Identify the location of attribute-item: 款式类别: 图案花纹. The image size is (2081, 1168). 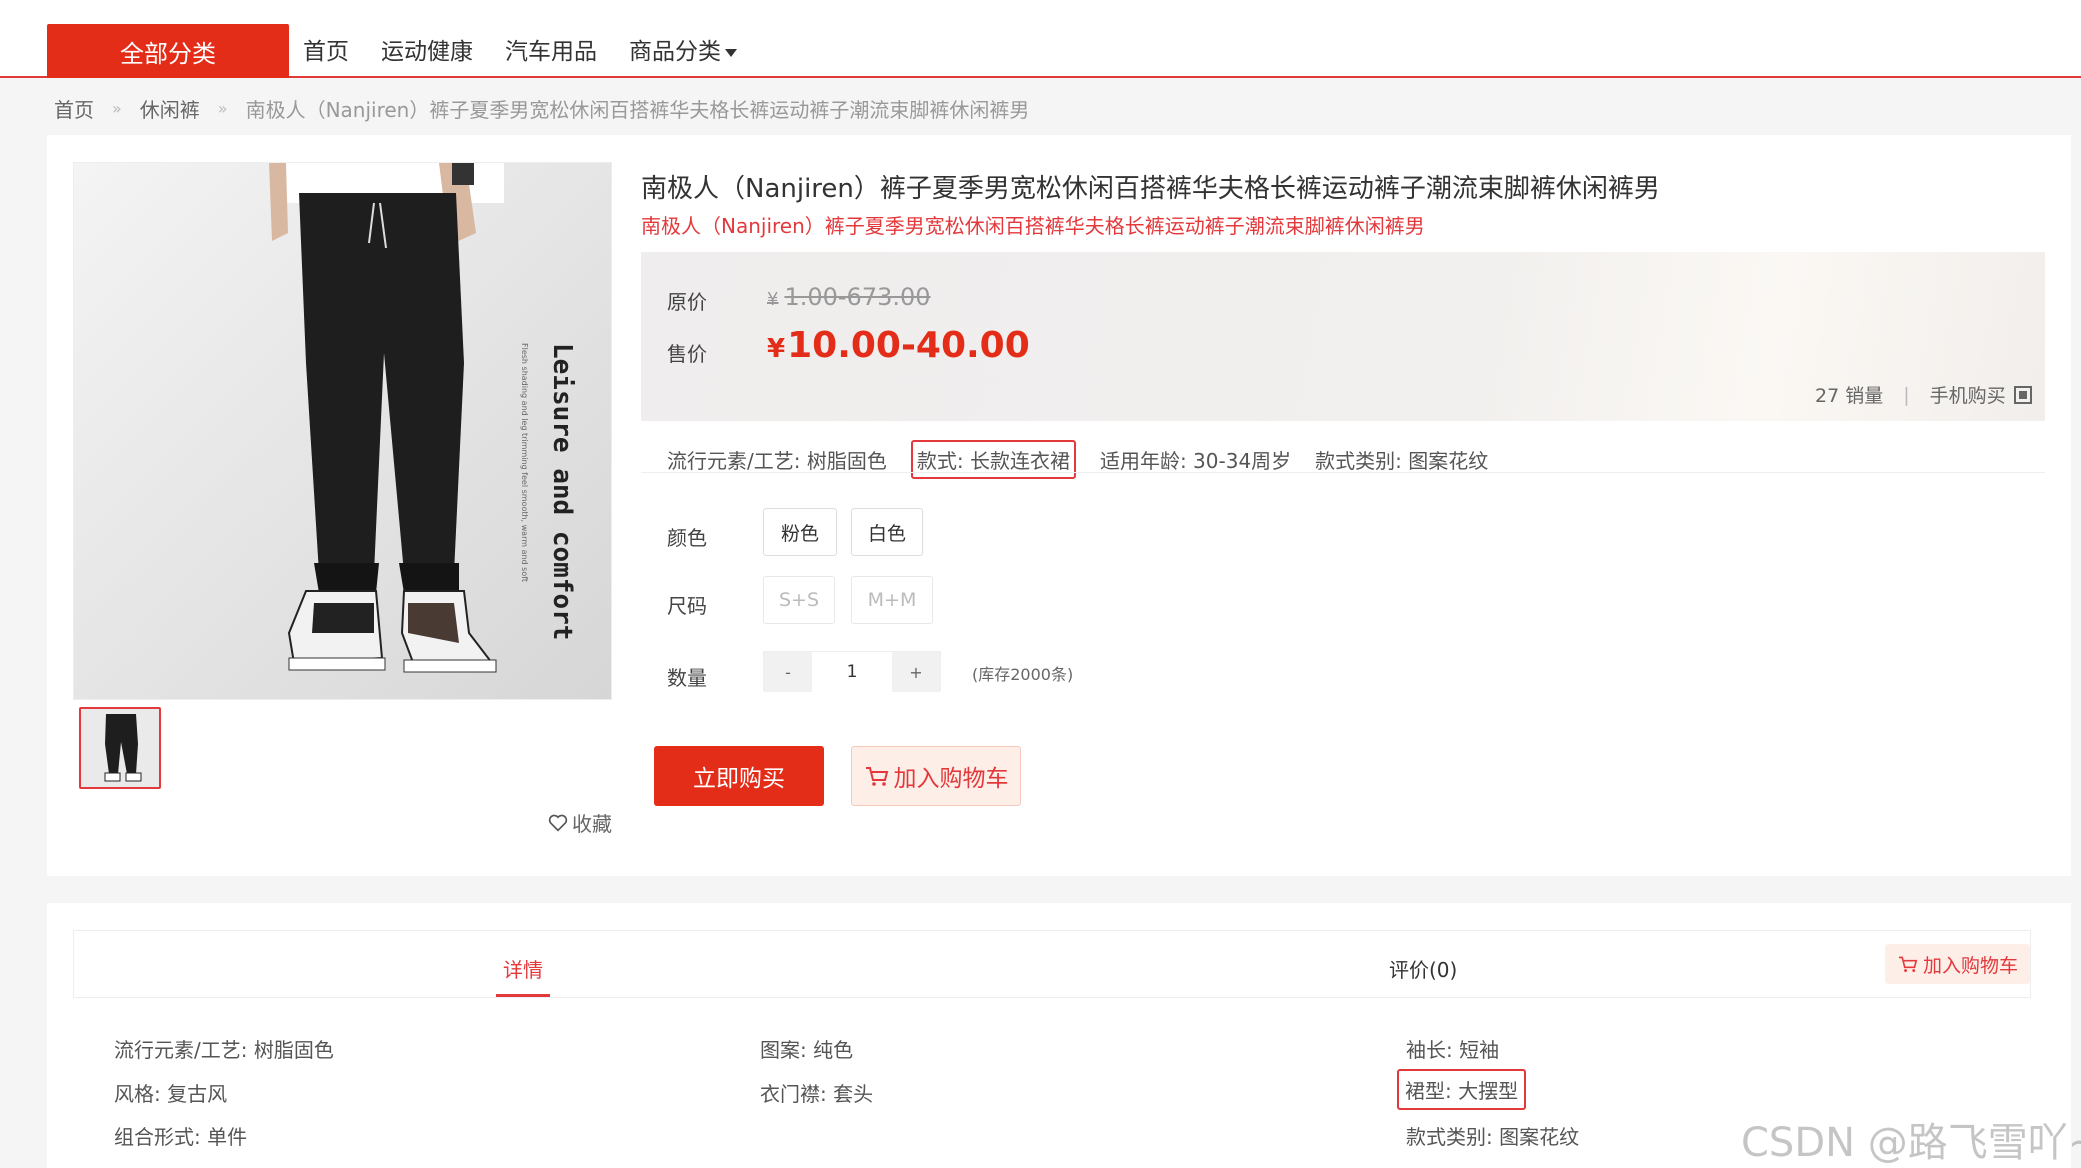
(1402, 461).